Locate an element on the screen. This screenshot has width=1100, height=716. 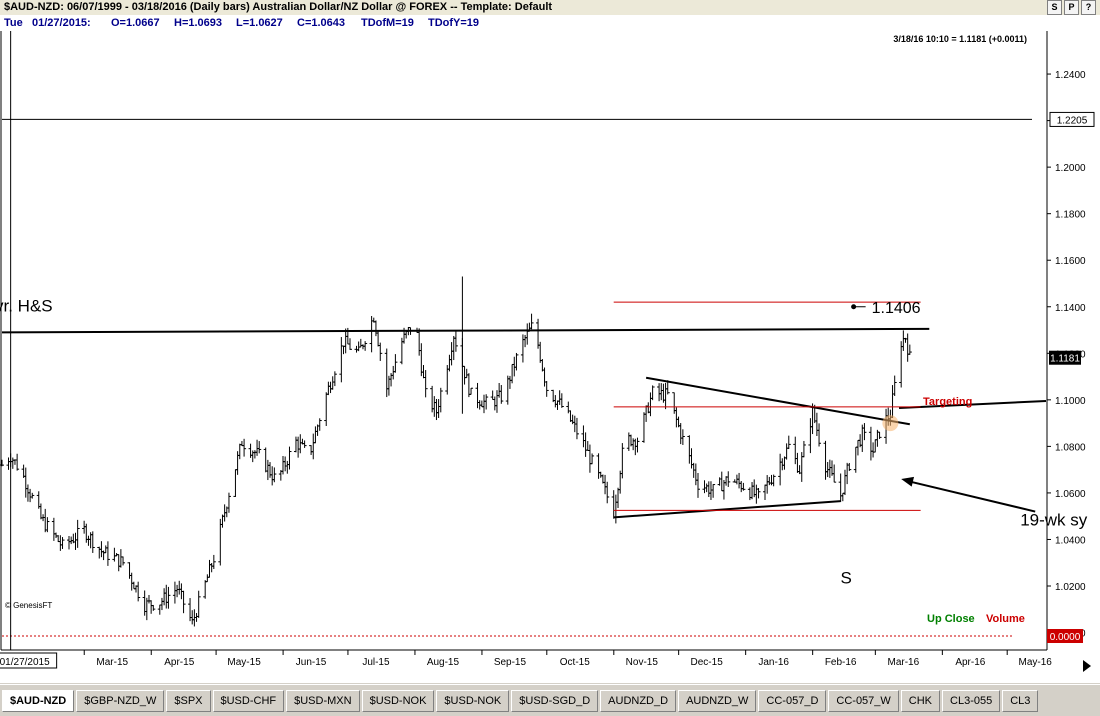
info-open: O=1.0667 is located at coordinates (135, 23).